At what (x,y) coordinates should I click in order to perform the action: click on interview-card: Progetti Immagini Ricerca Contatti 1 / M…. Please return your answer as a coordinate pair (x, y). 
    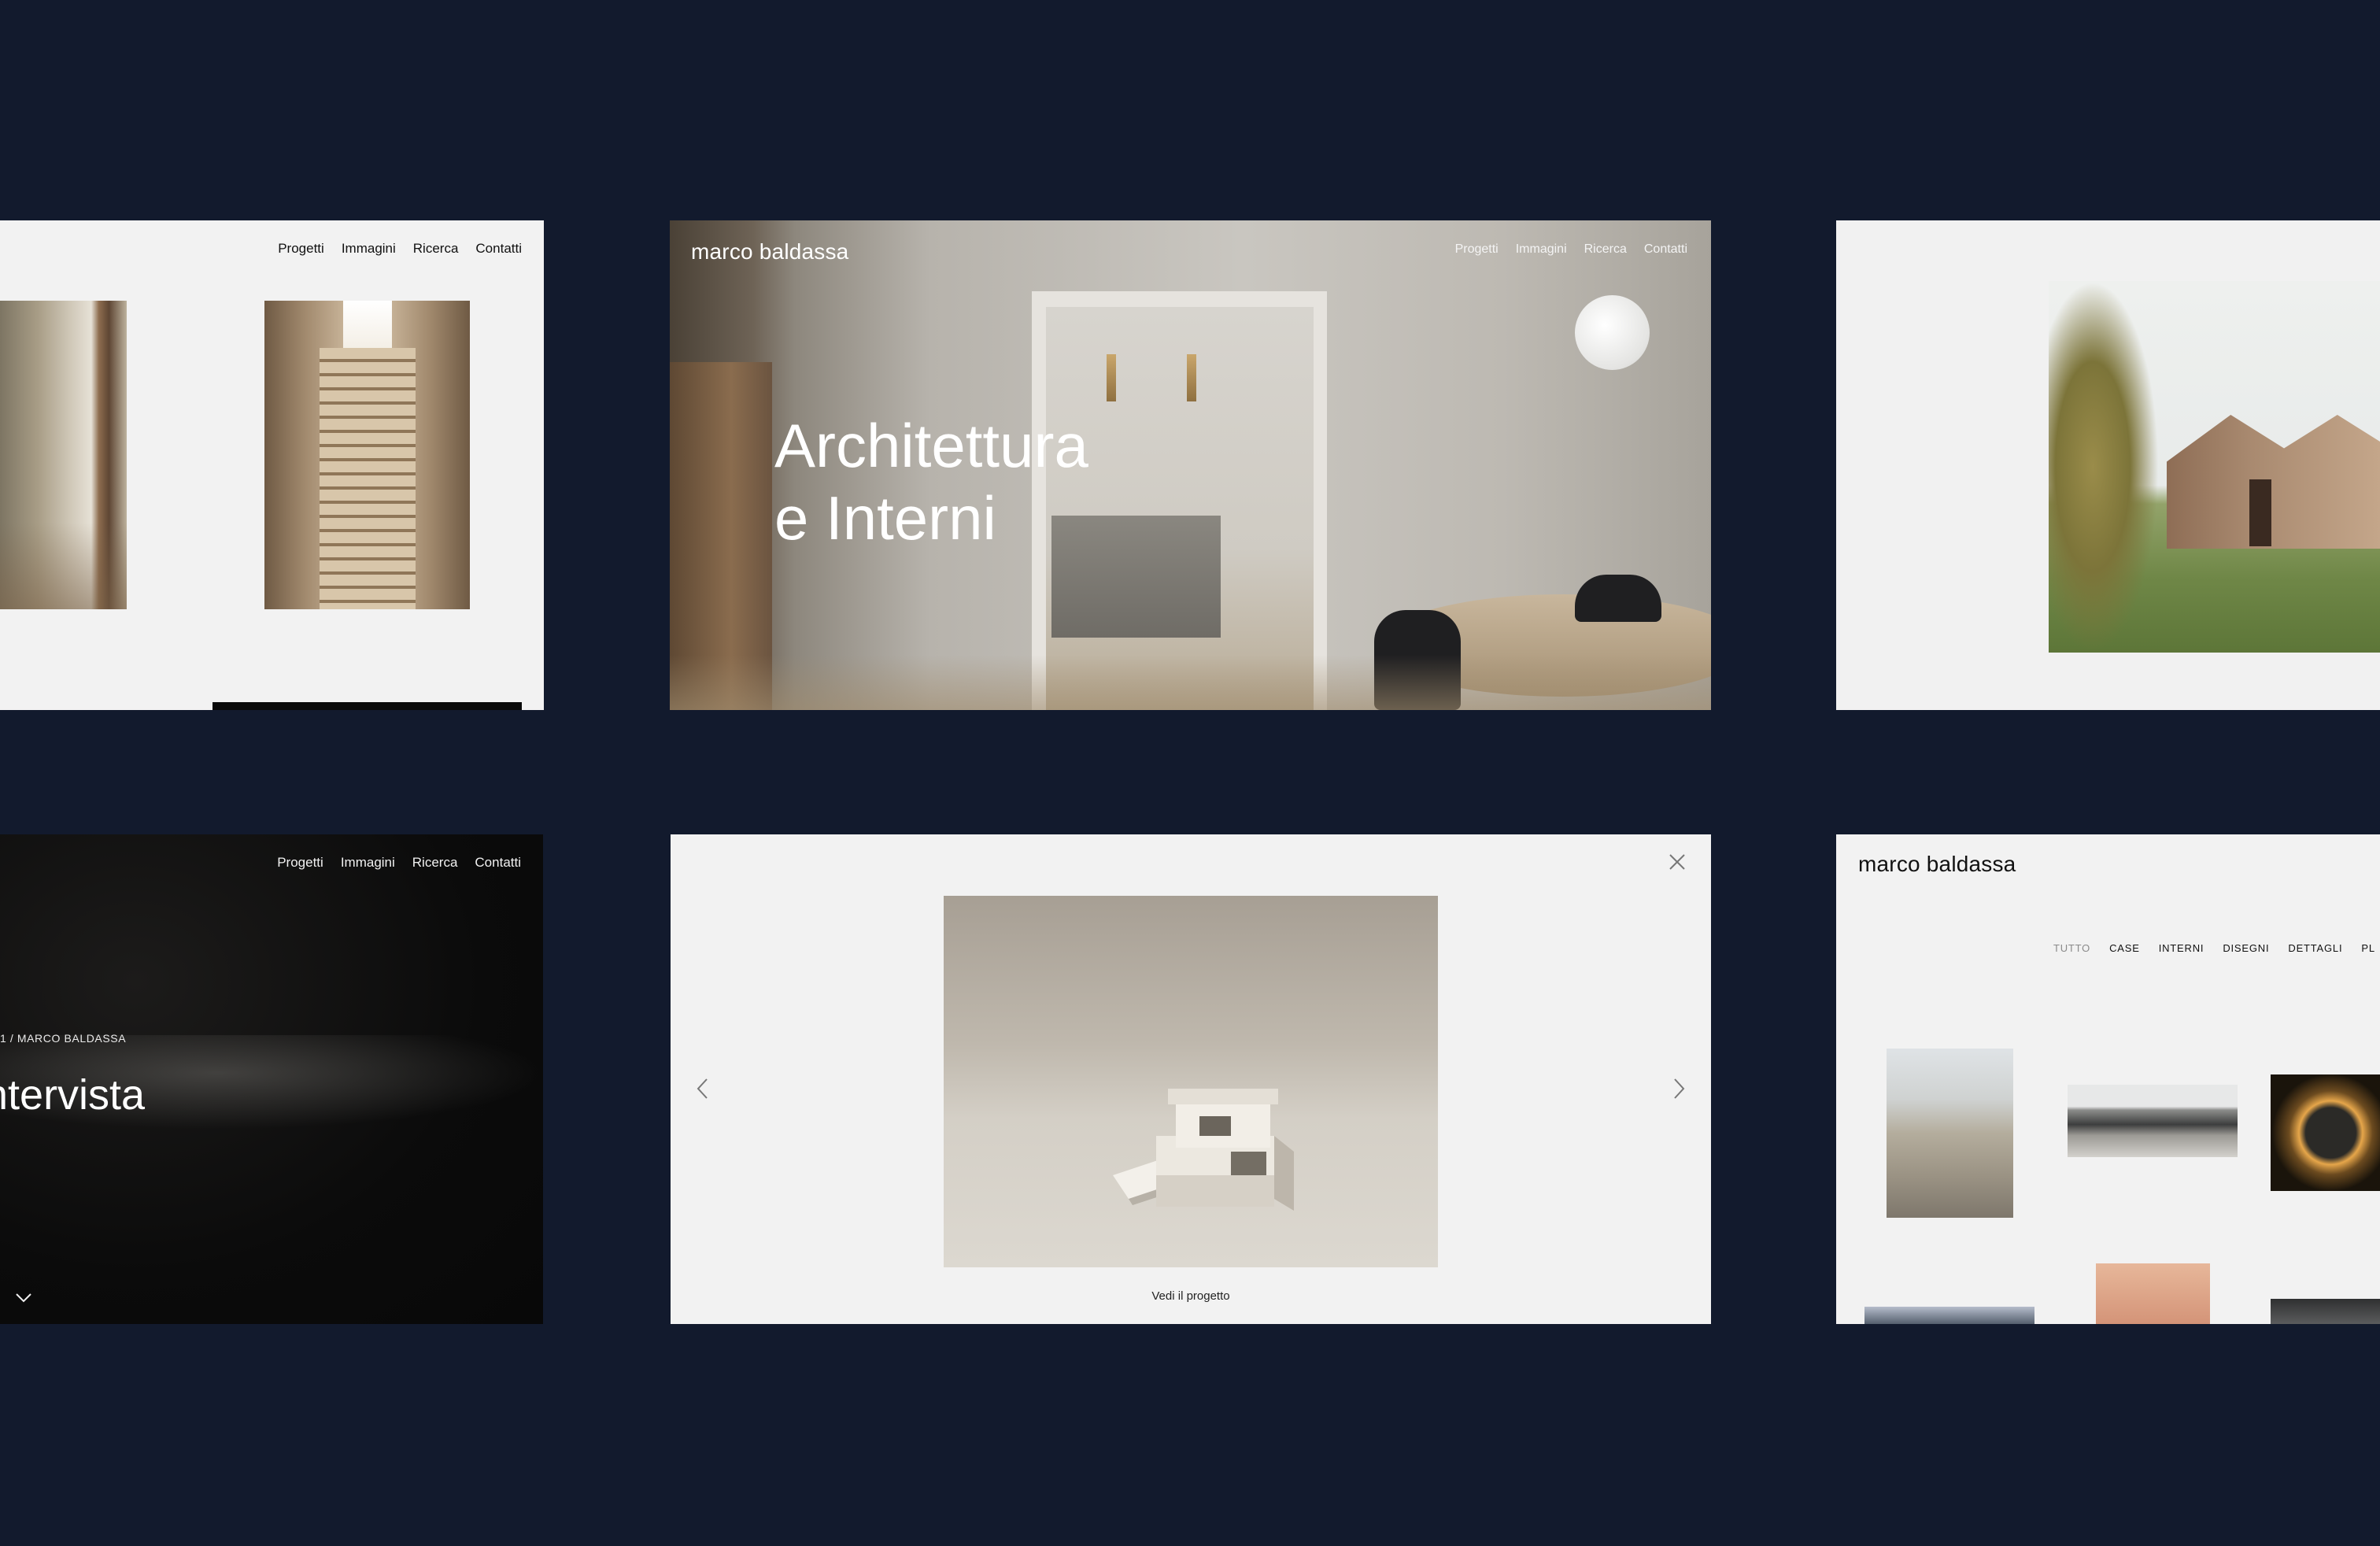
    Looking at the image, I should click on (271, 1079).